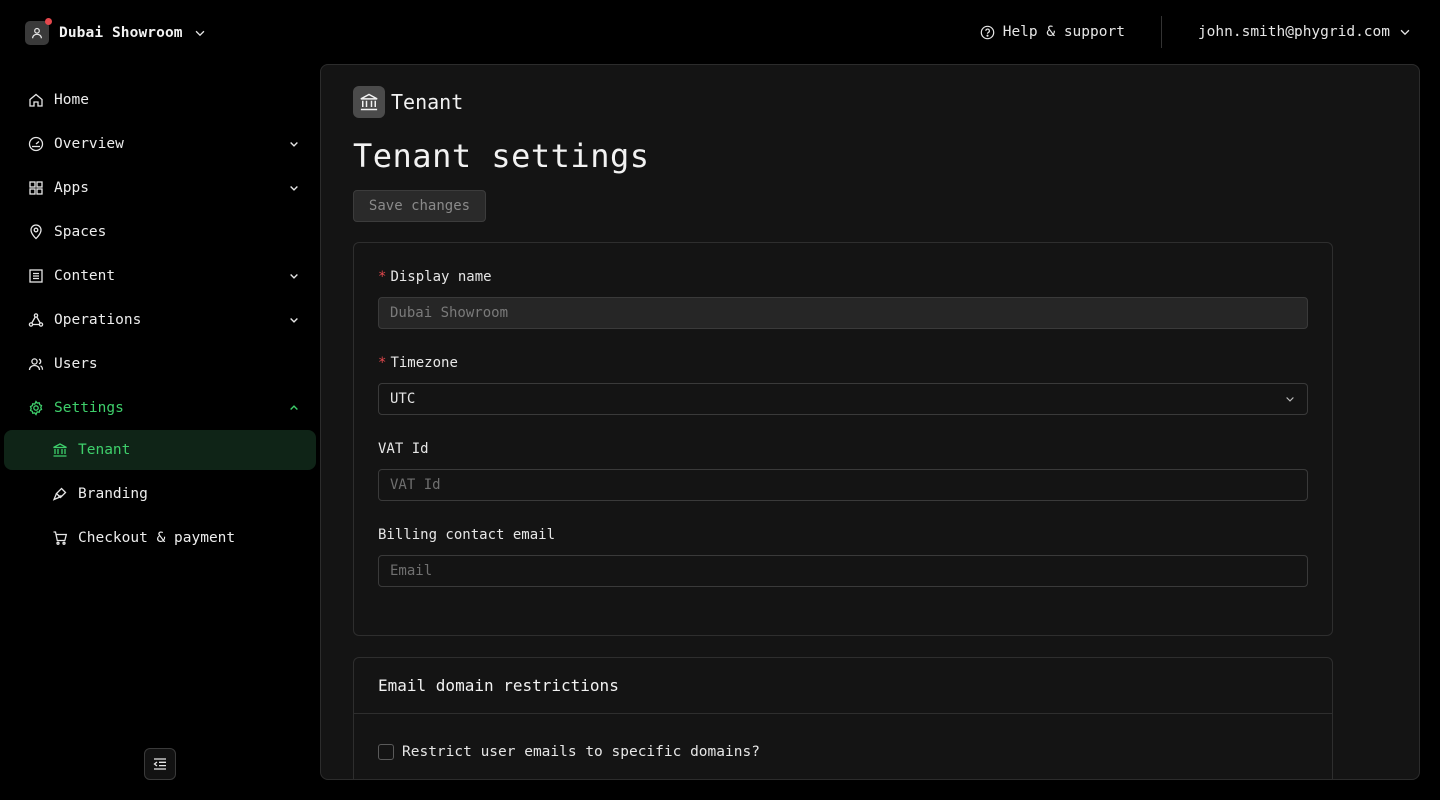 This screenshot has width=1440, height=800. Describe the element at coordinates (441, 277) in the screenshot. I see `display-name-label-text: Display name` at that location.